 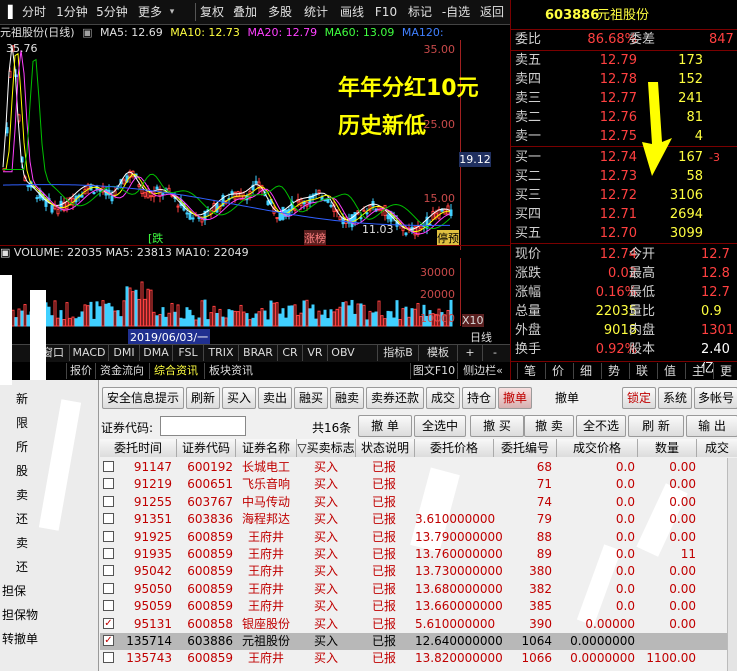 What do you see at coordinates (624, 233) in the screenshot?
I see `buy-level-row: 买五 12.70 3099` at bounding box center [624, 233].